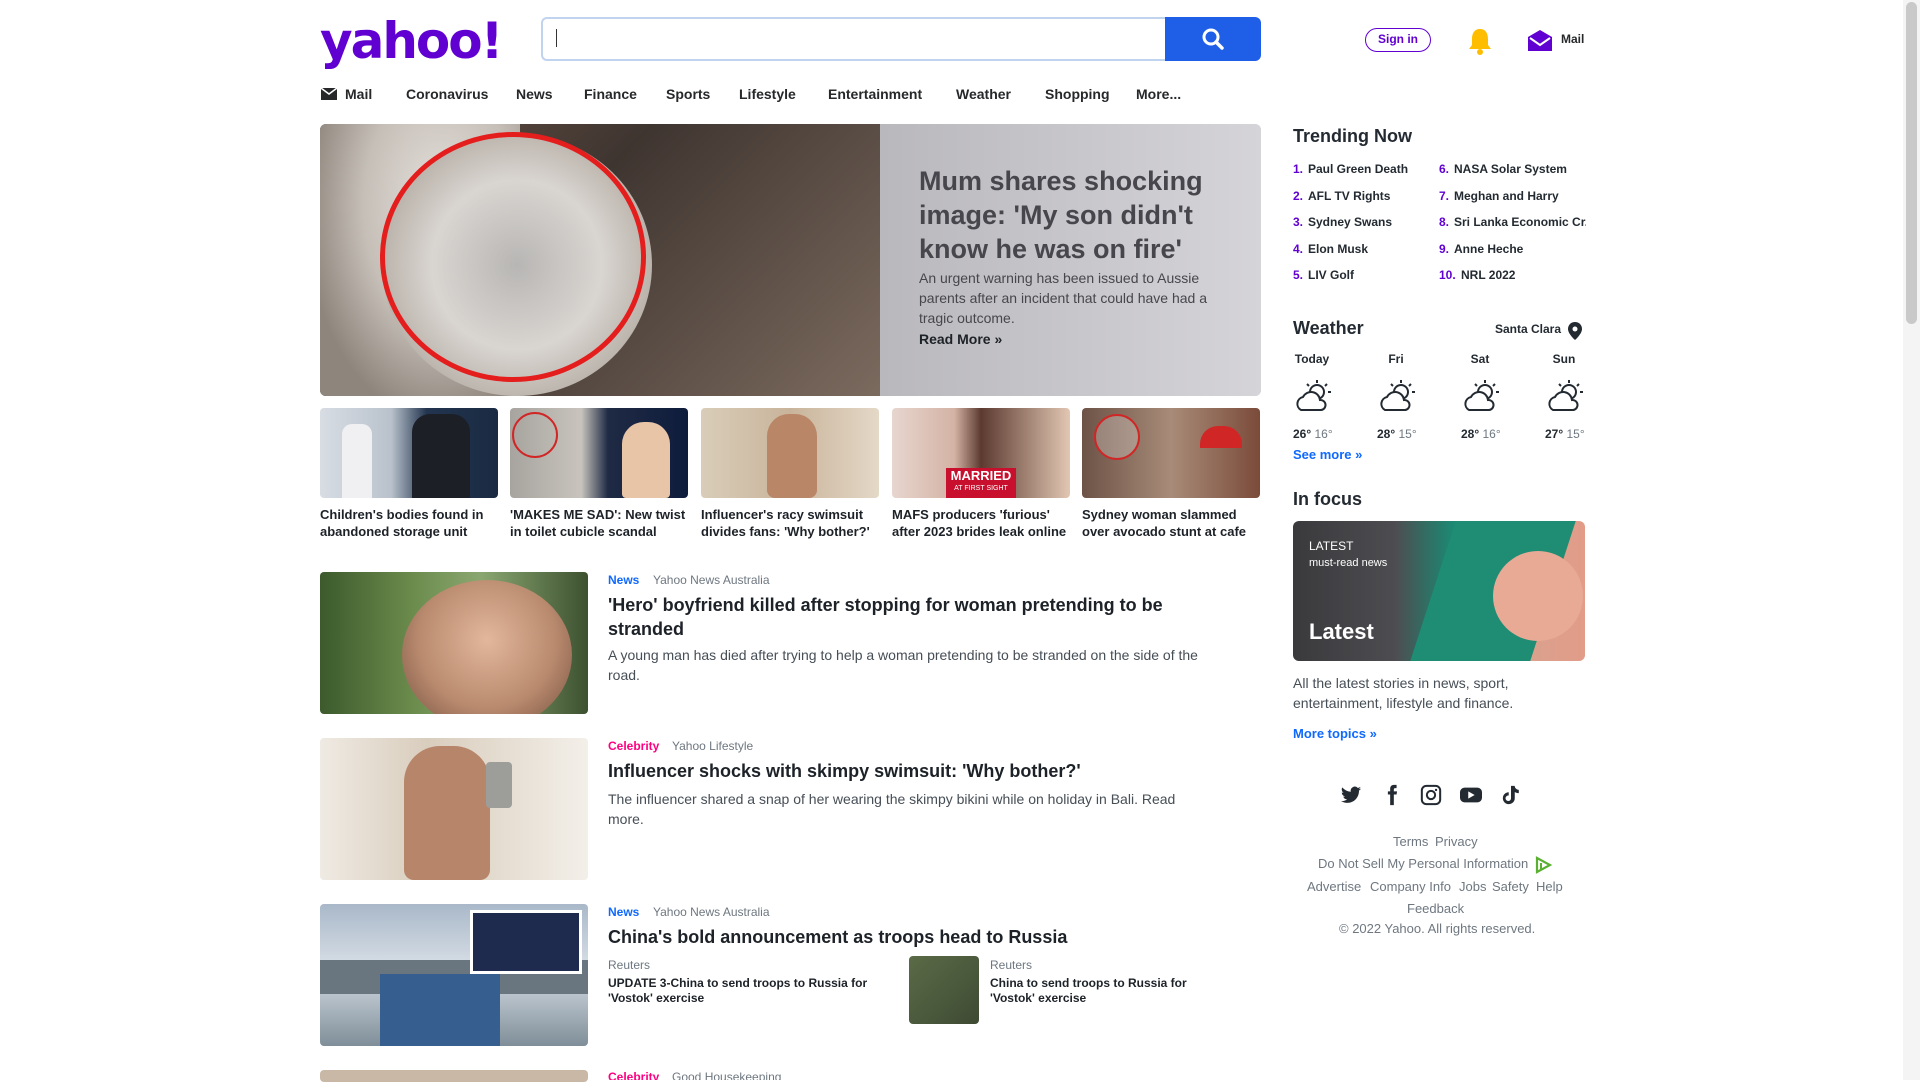  What do you see at coordinates (633, 746) in the screenshot?
I see `stream-category-2: Celebrity` at bounding box center [633, 746].